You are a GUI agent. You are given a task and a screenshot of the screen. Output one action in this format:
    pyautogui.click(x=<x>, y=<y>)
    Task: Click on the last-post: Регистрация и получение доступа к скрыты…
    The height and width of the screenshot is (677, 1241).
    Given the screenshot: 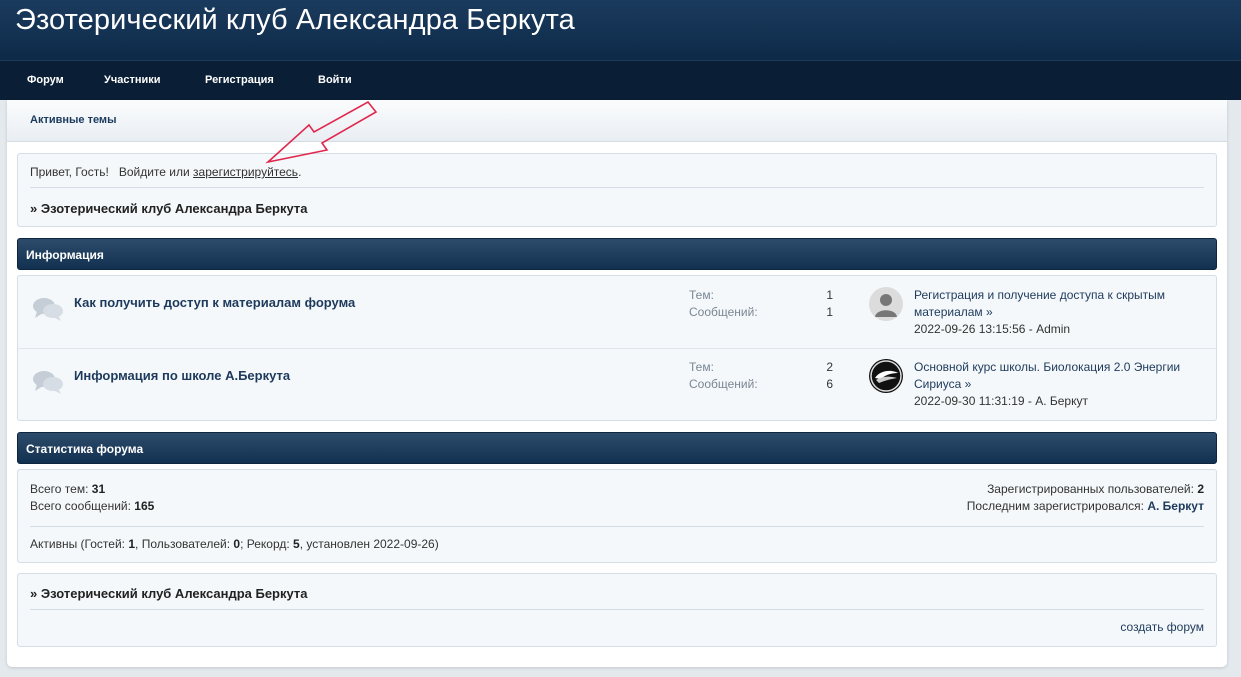 What is the action you would take?
    pyautogui.click(x=1059, y=312)
    